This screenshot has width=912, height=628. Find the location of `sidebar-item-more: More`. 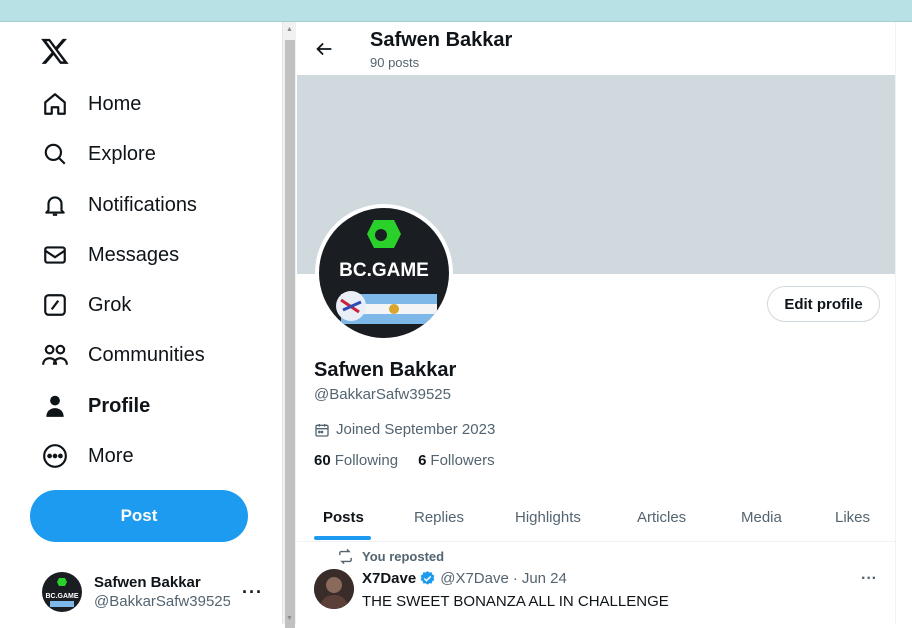

sidebar-item-more: More is located at coordinates (87, 456).